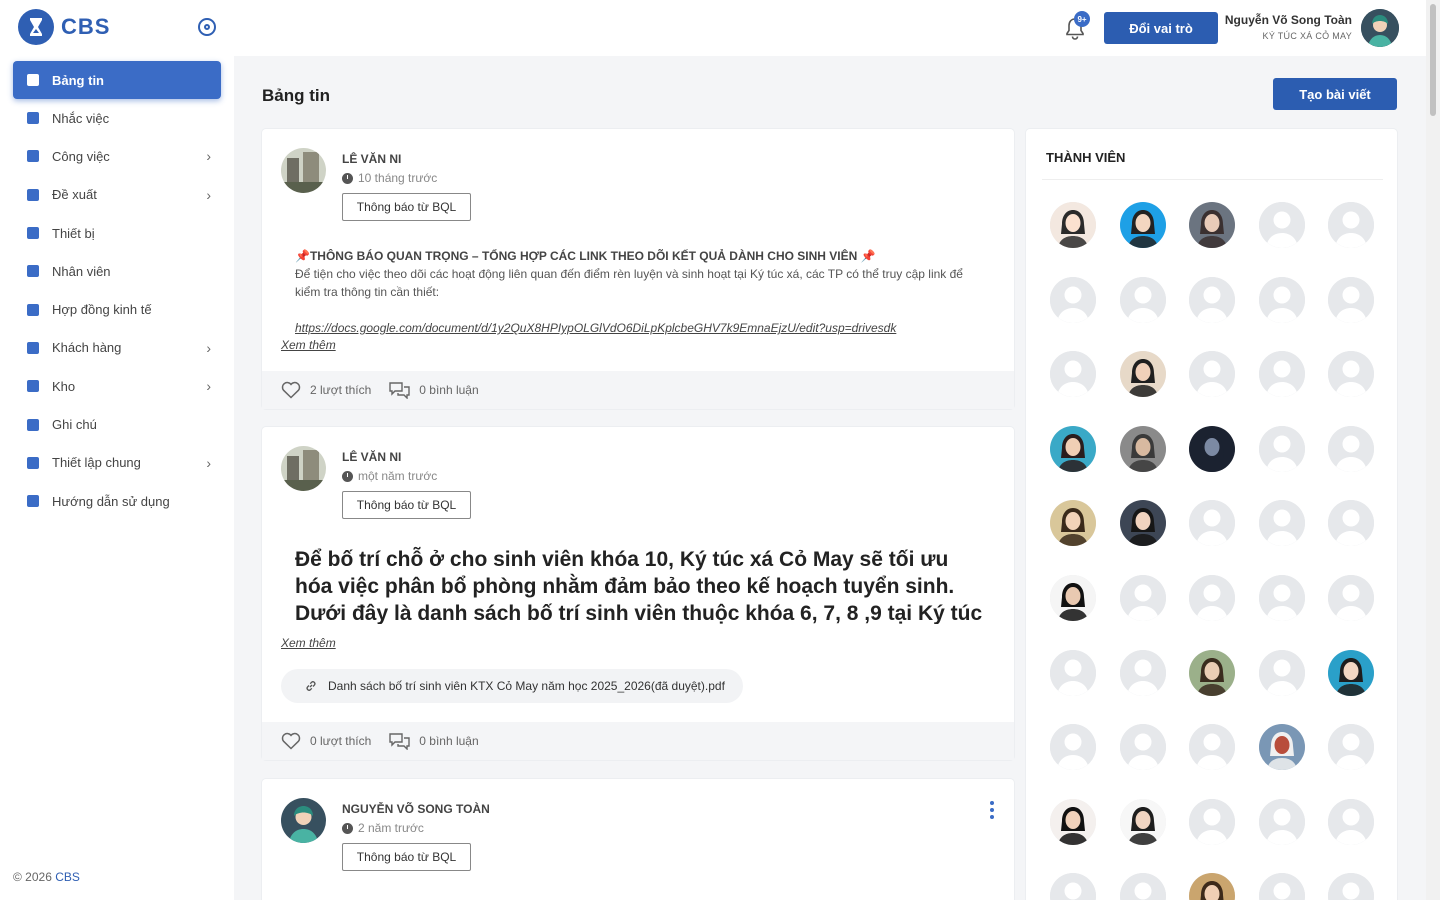 This screenshot has width=1440, height=900. Describe the element at coordinates (117, 195) in the screenshot. I see `sidebar-item-3: Đề xuất ›` at that location.